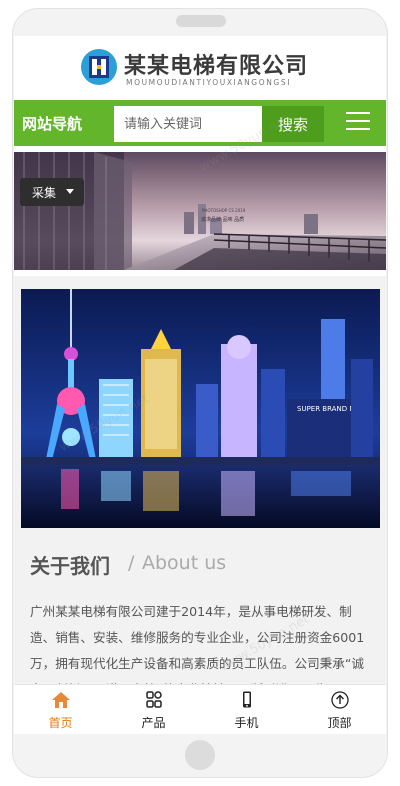 The image size is (400, 786). I want to click on banner-image: PHOTOSHOP CS 2019 追求品牌 品味 品质 采集, so click(200, 211).